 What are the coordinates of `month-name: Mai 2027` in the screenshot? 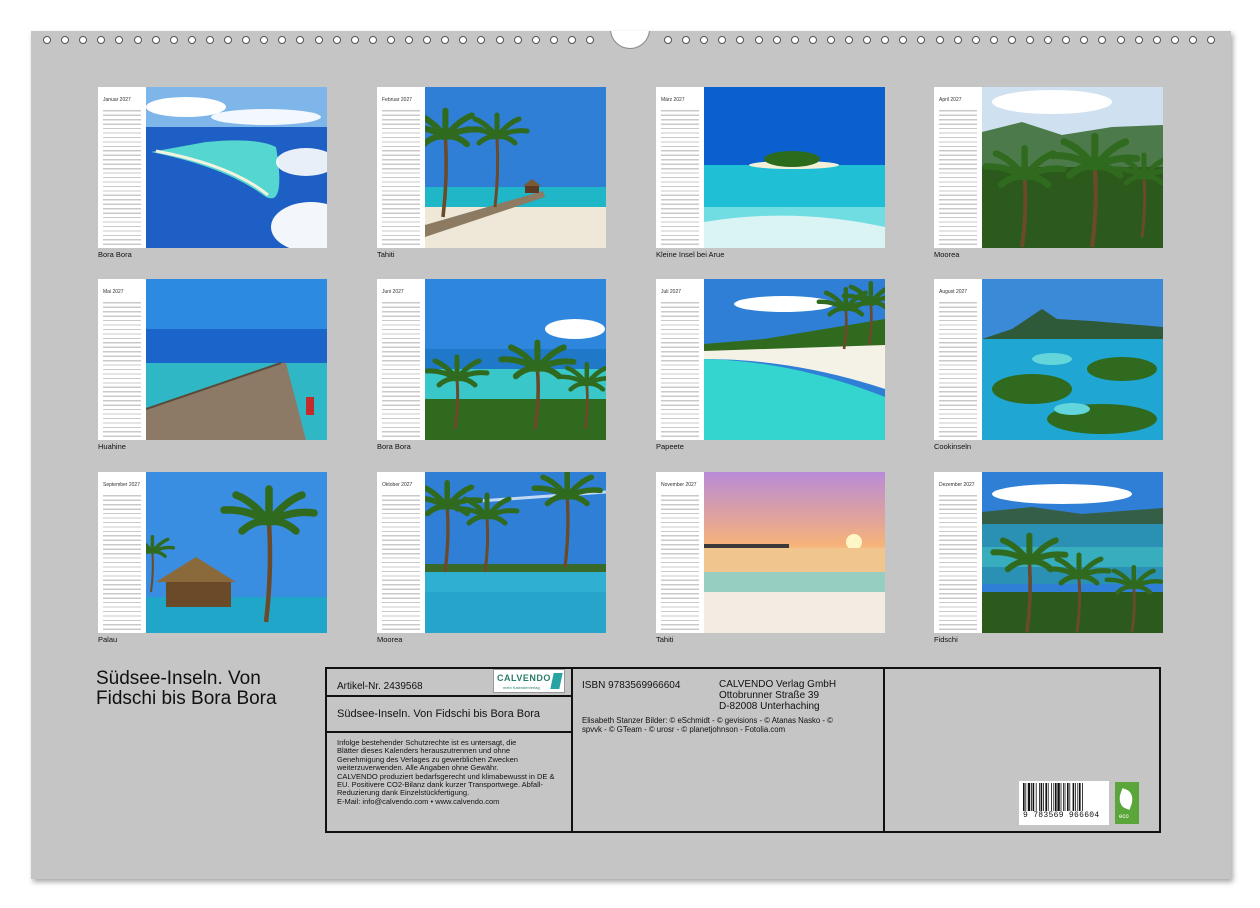 It's located at (113, 292).